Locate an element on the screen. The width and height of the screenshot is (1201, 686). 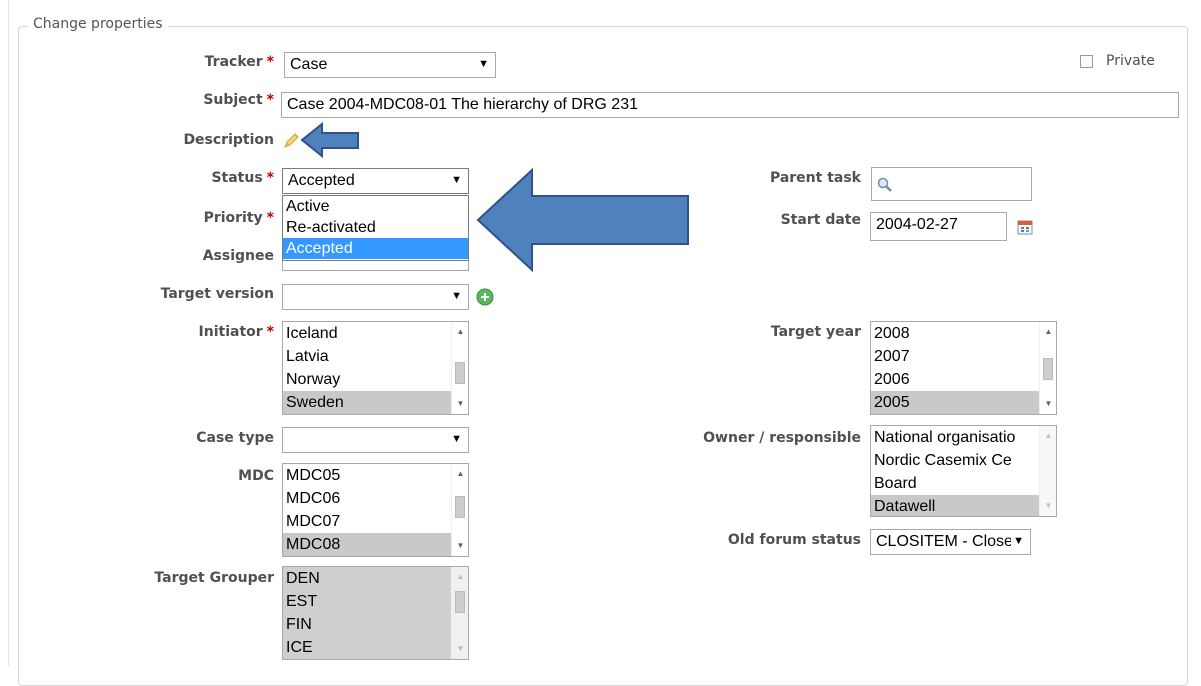
status-dropdown-list: Active Re-activated Accepted is located at coordinates (375, 228).